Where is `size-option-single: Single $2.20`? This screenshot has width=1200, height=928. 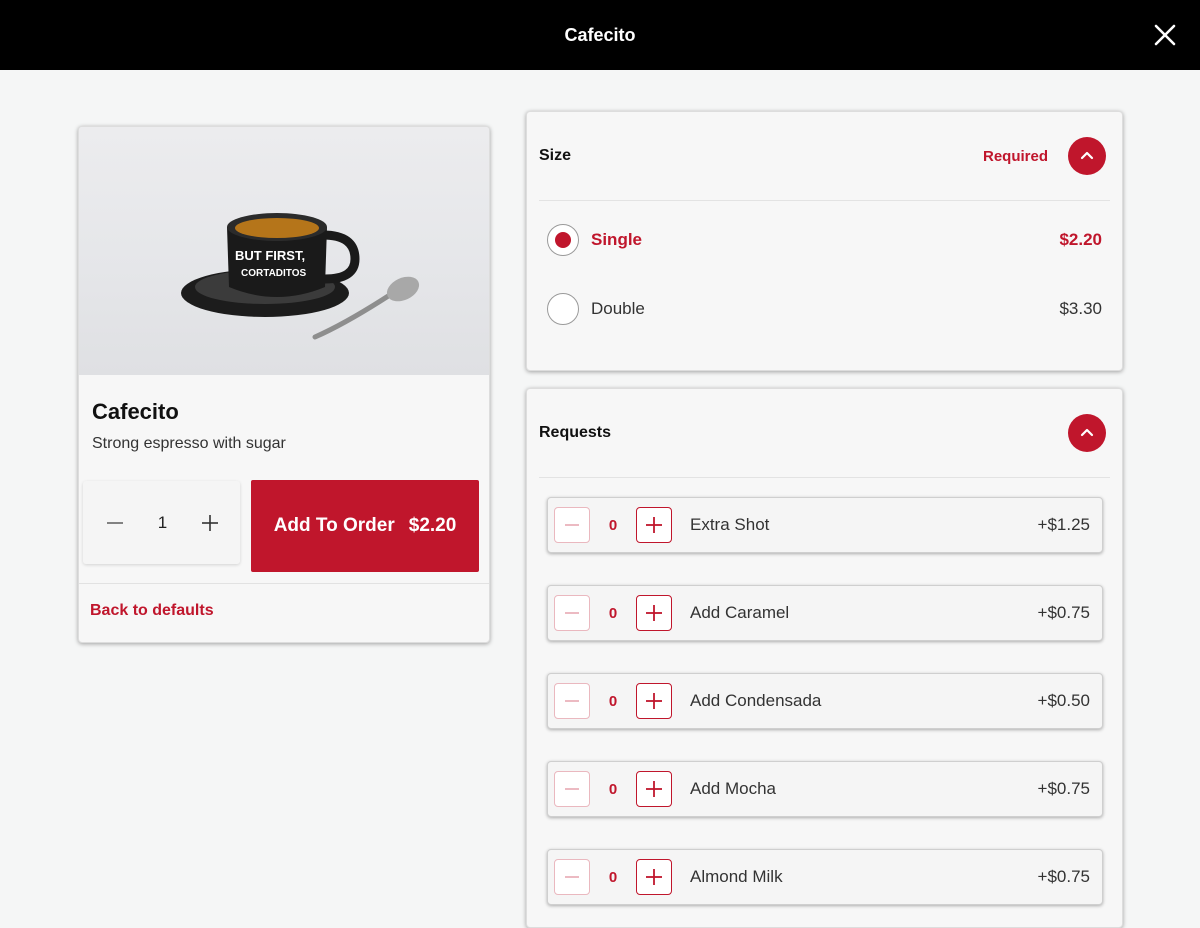 size-option-single: Single $2.20 is located at coordinates (824, 240).